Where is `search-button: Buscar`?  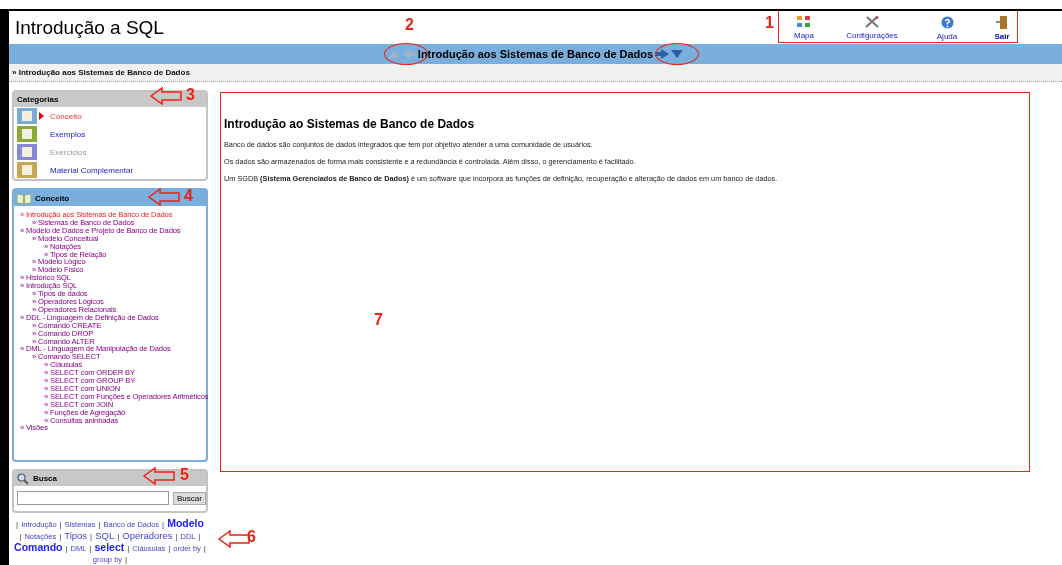
search-button: Buscar is located at coordinates (189, 498).